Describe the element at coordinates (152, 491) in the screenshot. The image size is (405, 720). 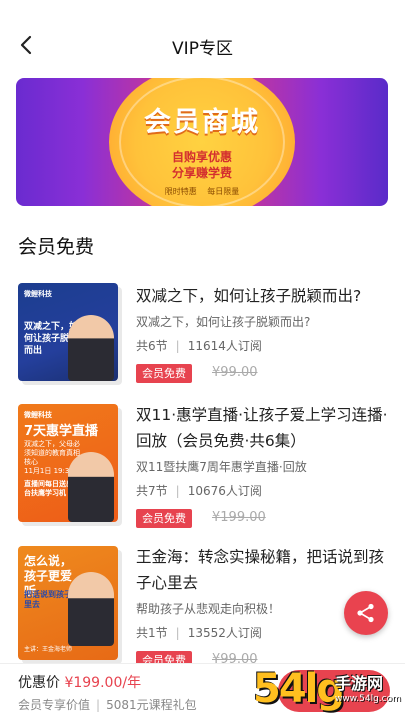
I see `course-sections: 共7节` at that location.